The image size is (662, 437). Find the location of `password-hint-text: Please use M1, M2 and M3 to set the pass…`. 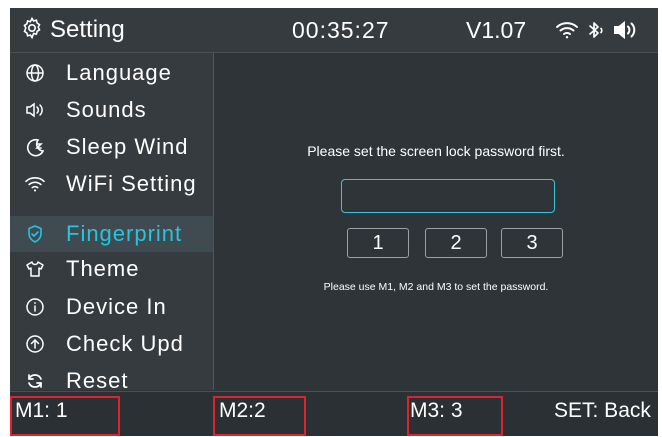

password-hint-text: Please use M1, M2 and M3 to set the pass… is located at coordinates (436, 287).